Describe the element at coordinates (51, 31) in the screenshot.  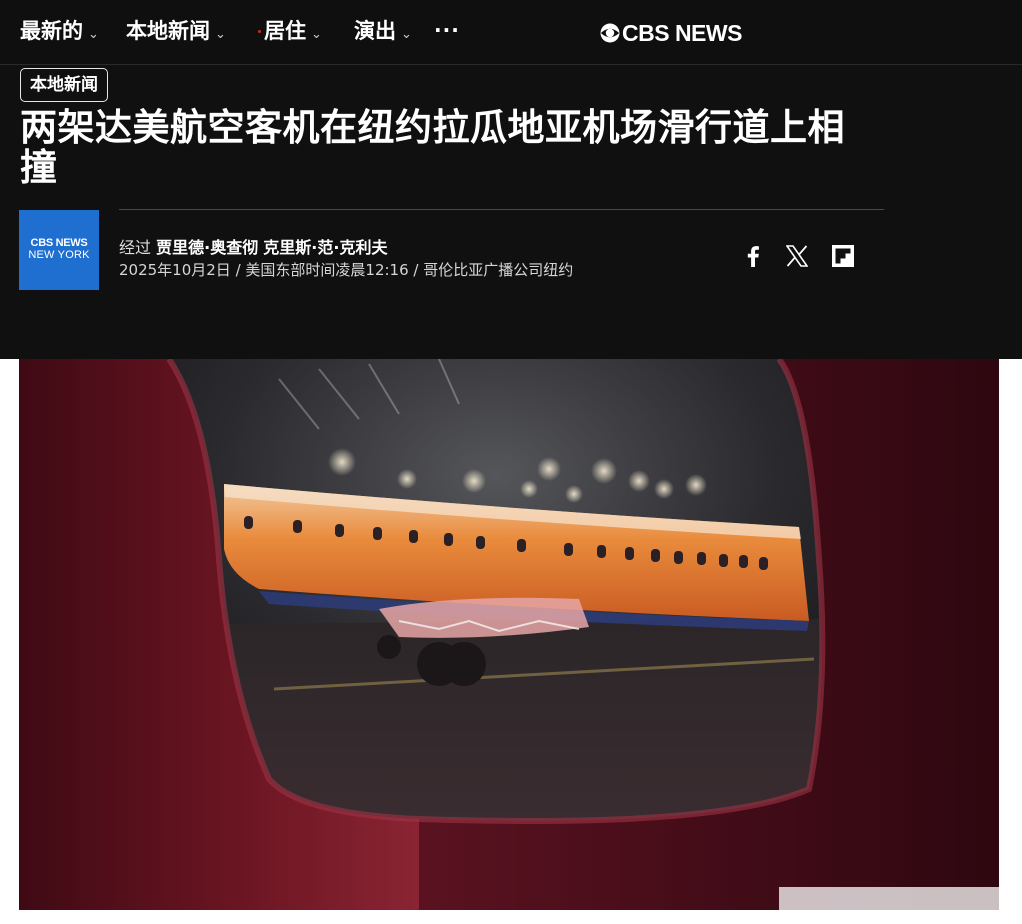
I see `nav-item-label: 最新的` at that location.